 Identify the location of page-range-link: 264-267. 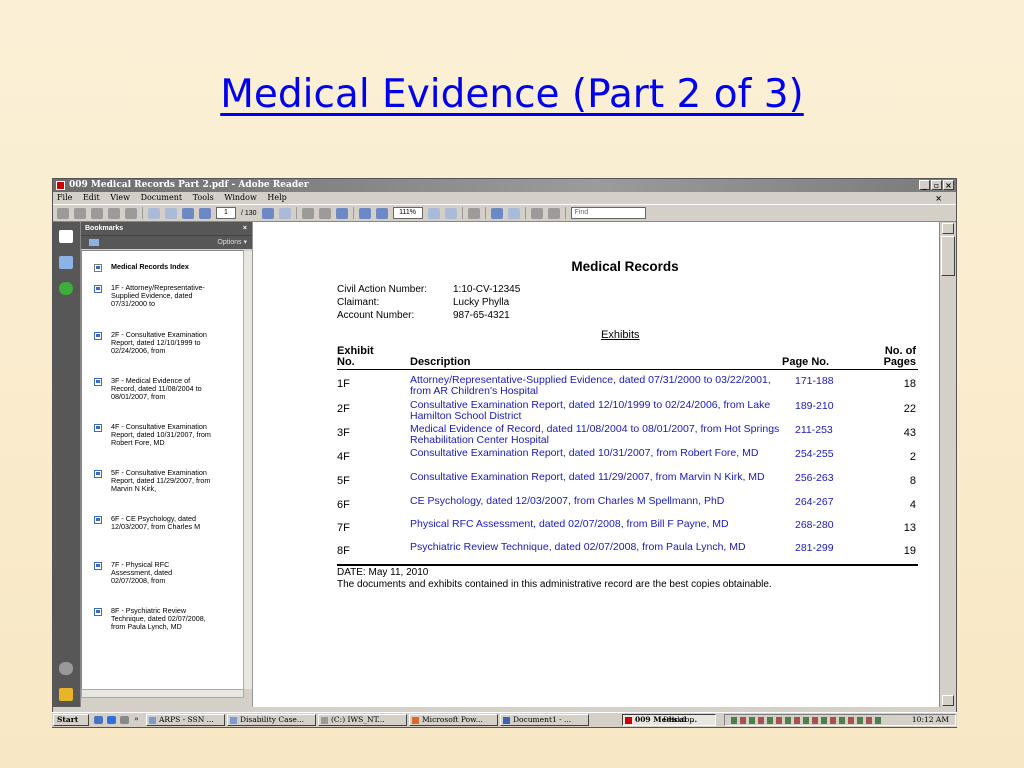
(814, 502).